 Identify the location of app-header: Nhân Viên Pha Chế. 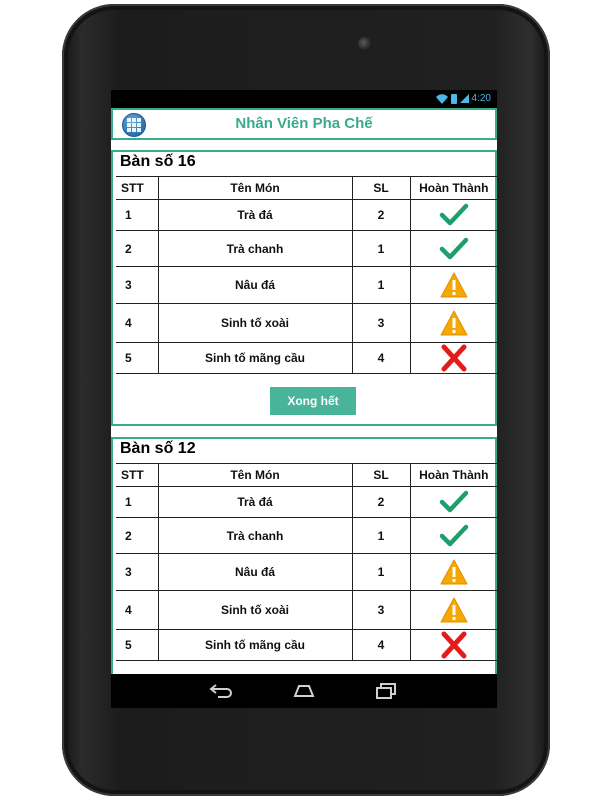
(304, 124).